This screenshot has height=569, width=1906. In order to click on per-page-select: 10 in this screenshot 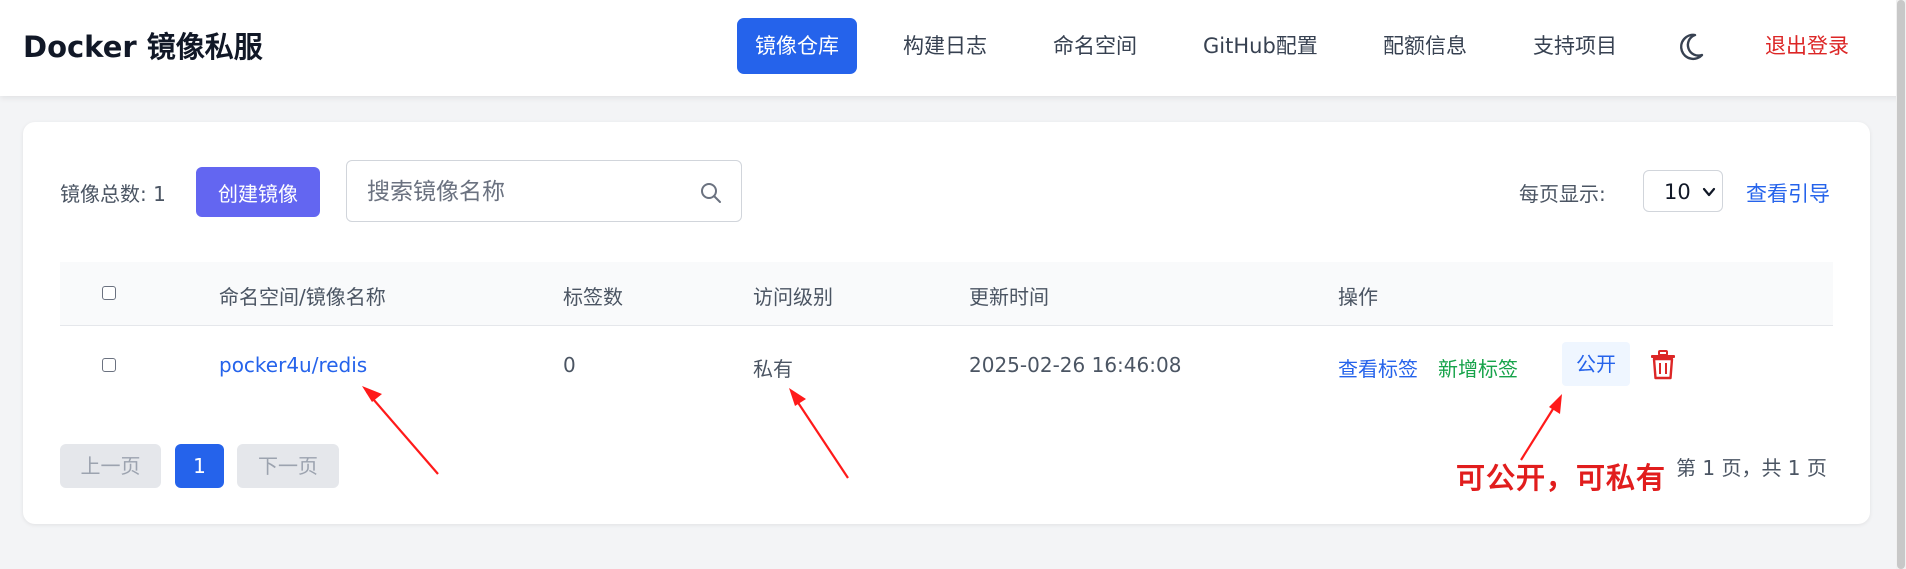, I will do `click(1683, 191)`.